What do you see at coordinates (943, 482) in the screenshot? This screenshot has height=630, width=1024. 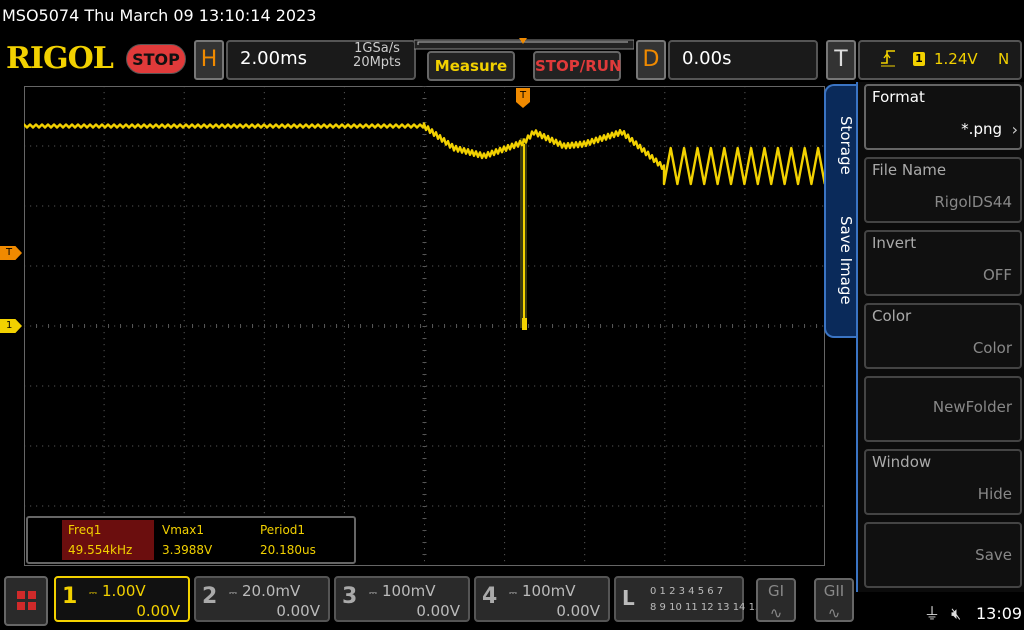 I see `menu-item-window: Window Hide` at bounding box center [943, 482].